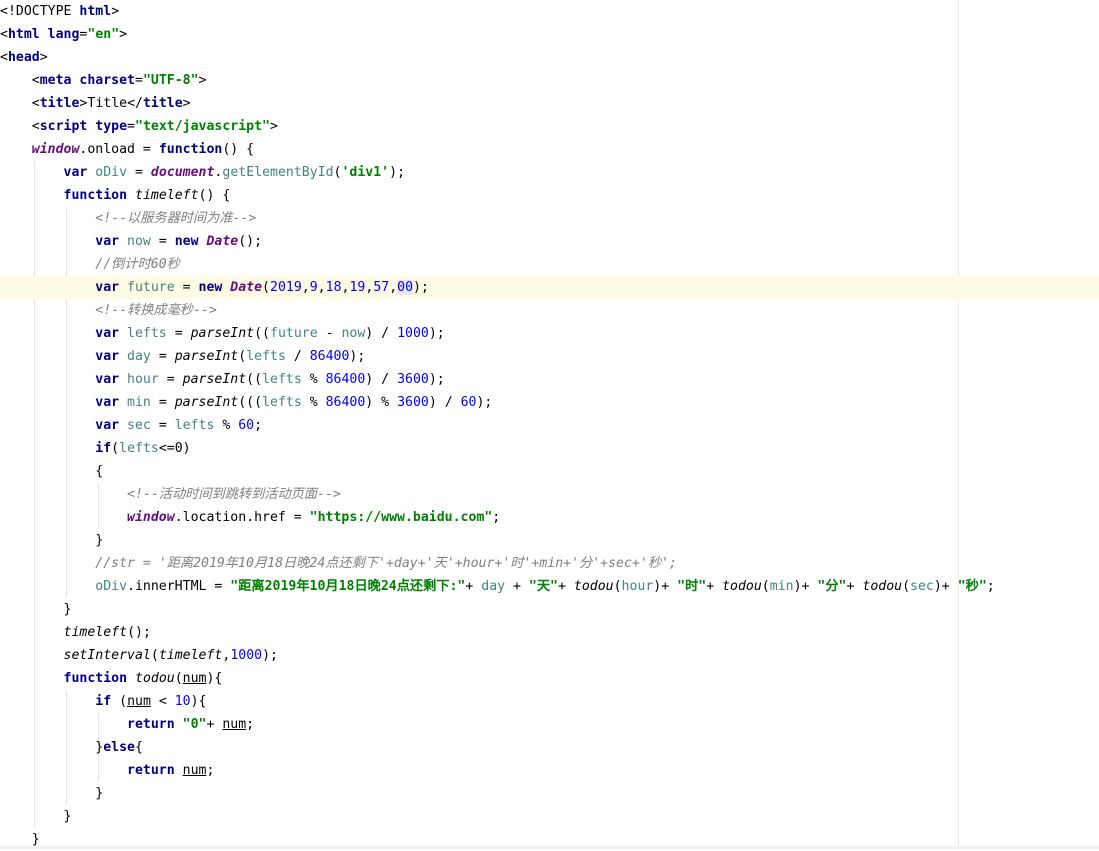  I want to click on code-line: function todou(num){, so click(111, 678).